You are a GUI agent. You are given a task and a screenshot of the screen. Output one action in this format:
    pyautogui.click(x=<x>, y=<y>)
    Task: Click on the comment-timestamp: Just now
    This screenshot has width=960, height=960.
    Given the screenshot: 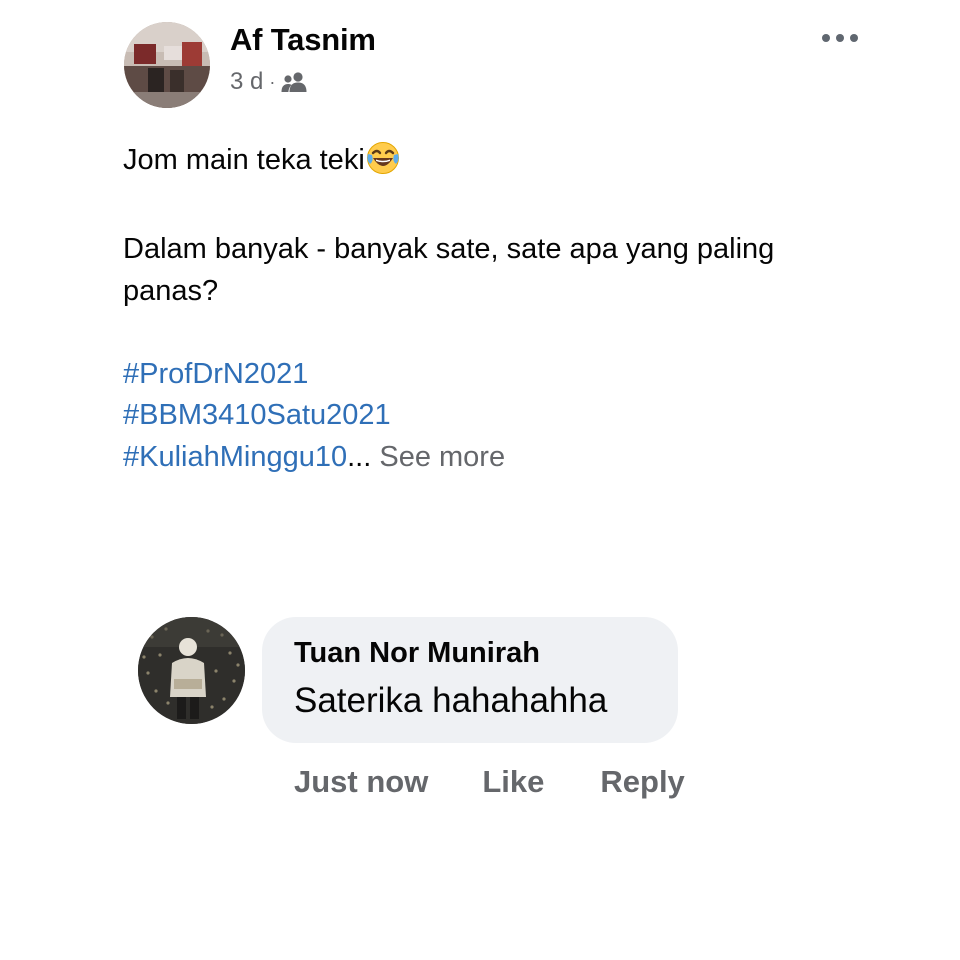 What is the action you would take?
    pyautogui.click(x=361, y=781)
    